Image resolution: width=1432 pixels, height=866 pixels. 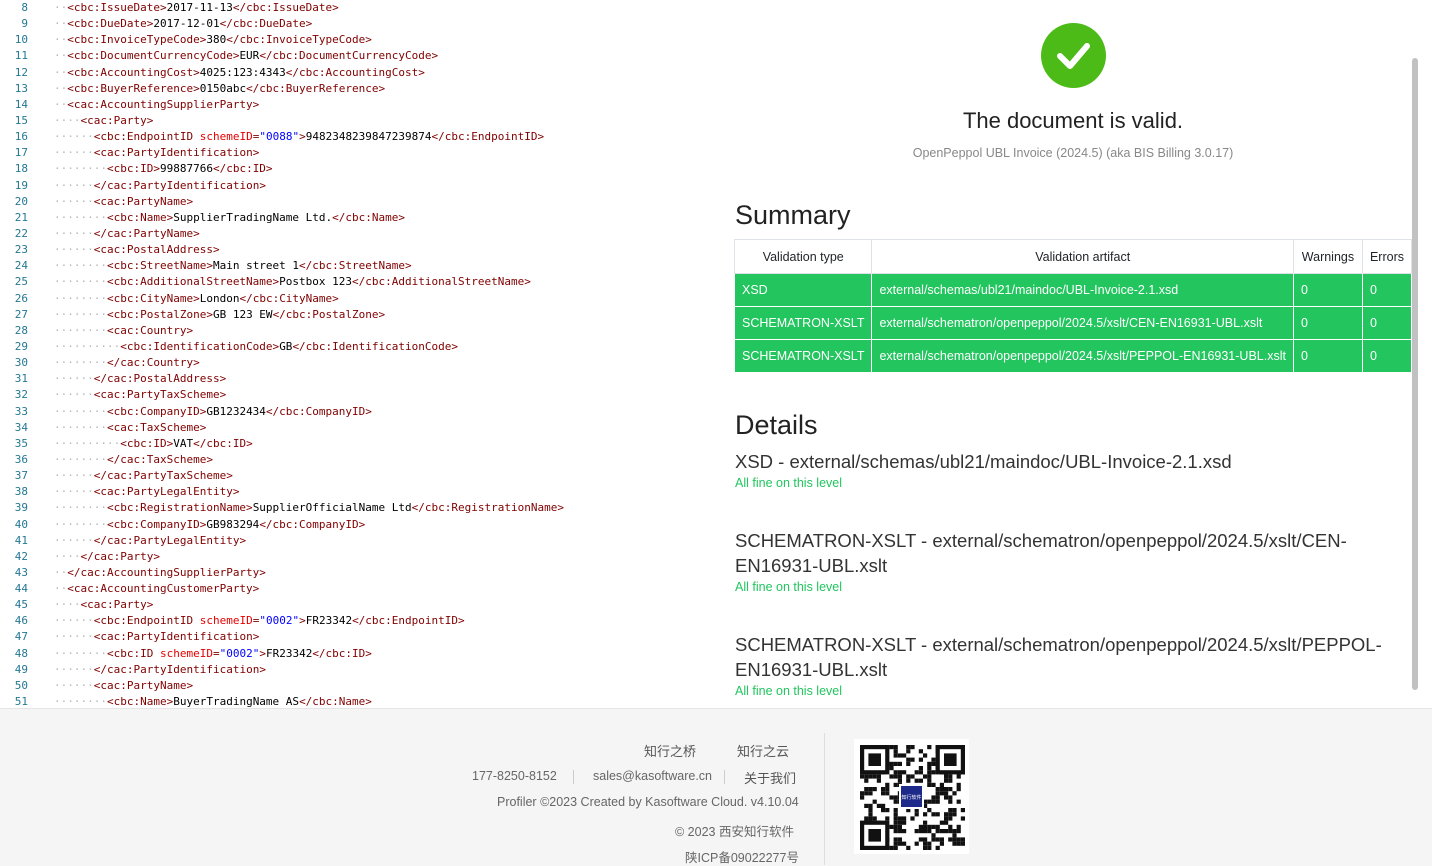 What do you see at coordinates (1422, 354) in the screenshot?
I see `results-scrollbar` at bounding box center [1422, 354].